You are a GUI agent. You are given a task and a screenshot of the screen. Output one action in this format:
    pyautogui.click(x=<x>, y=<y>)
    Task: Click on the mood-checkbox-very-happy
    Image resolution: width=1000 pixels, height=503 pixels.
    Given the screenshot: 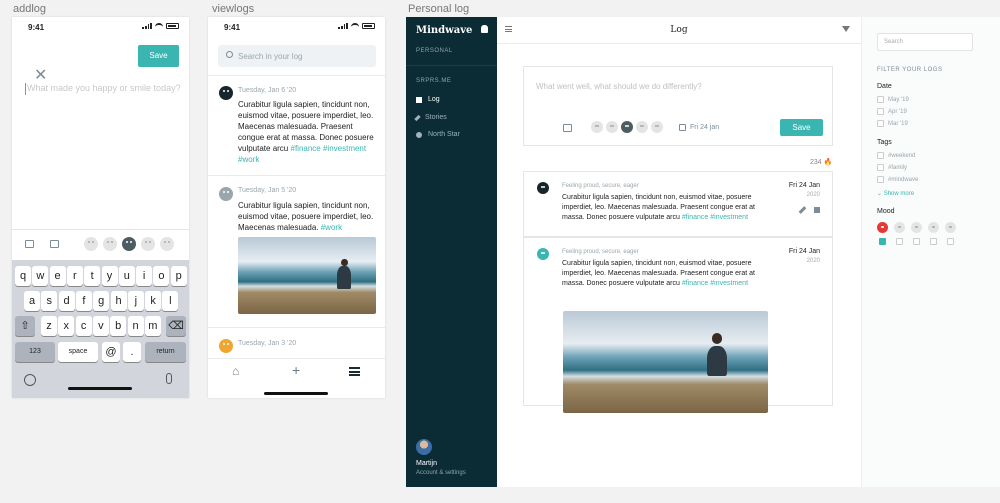 What is the action you would take?
    pyautogui.click(x=950, y=241)
    